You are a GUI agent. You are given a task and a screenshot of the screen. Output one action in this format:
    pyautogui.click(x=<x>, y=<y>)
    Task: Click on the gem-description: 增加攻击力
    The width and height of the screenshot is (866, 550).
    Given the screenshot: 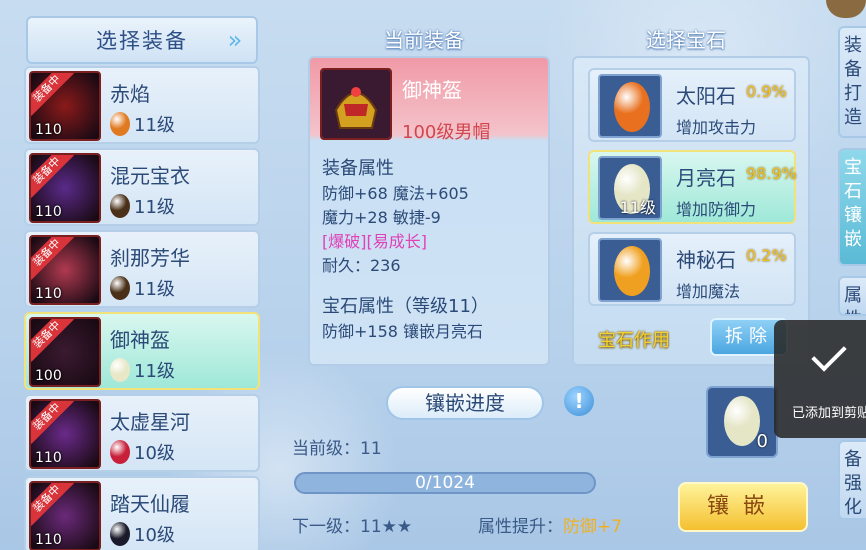 What is the action you would take?
    pyautogui.click(x=716, y=127)
    